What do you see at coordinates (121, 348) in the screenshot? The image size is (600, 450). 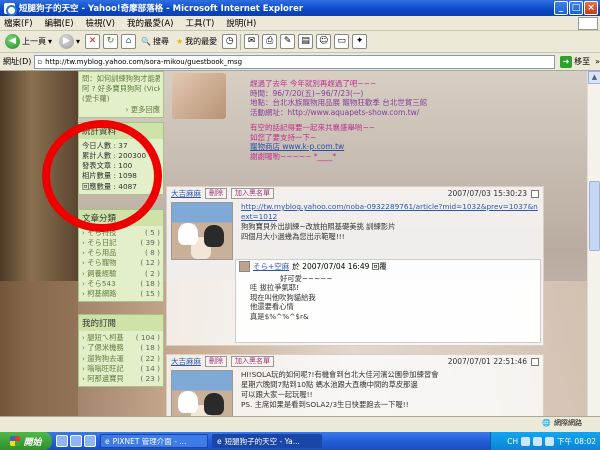 I see `subscription-item: › 了偲米機務( 18 )` at bounding box center [121, 348].